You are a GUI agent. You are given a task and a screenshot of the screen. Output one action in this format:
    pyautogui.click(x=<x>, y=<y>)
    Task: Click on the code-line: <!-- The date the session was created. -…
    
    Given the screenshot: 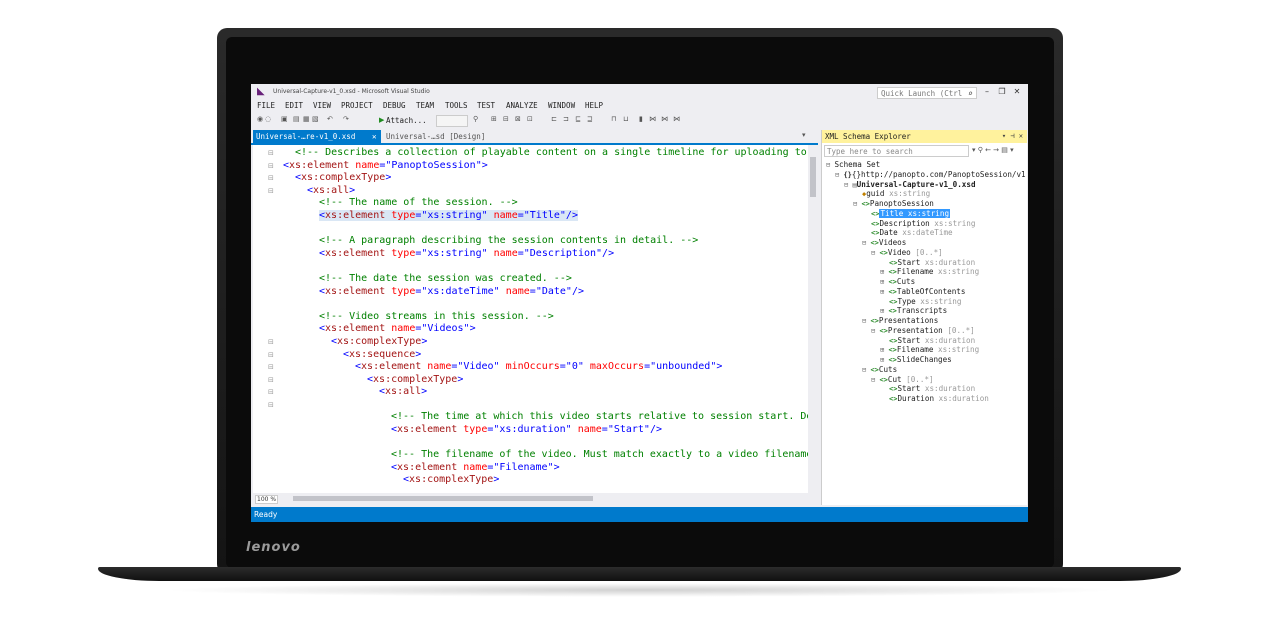 What is the action you would take?
    pyautogui.click(x=550, y=279)
    